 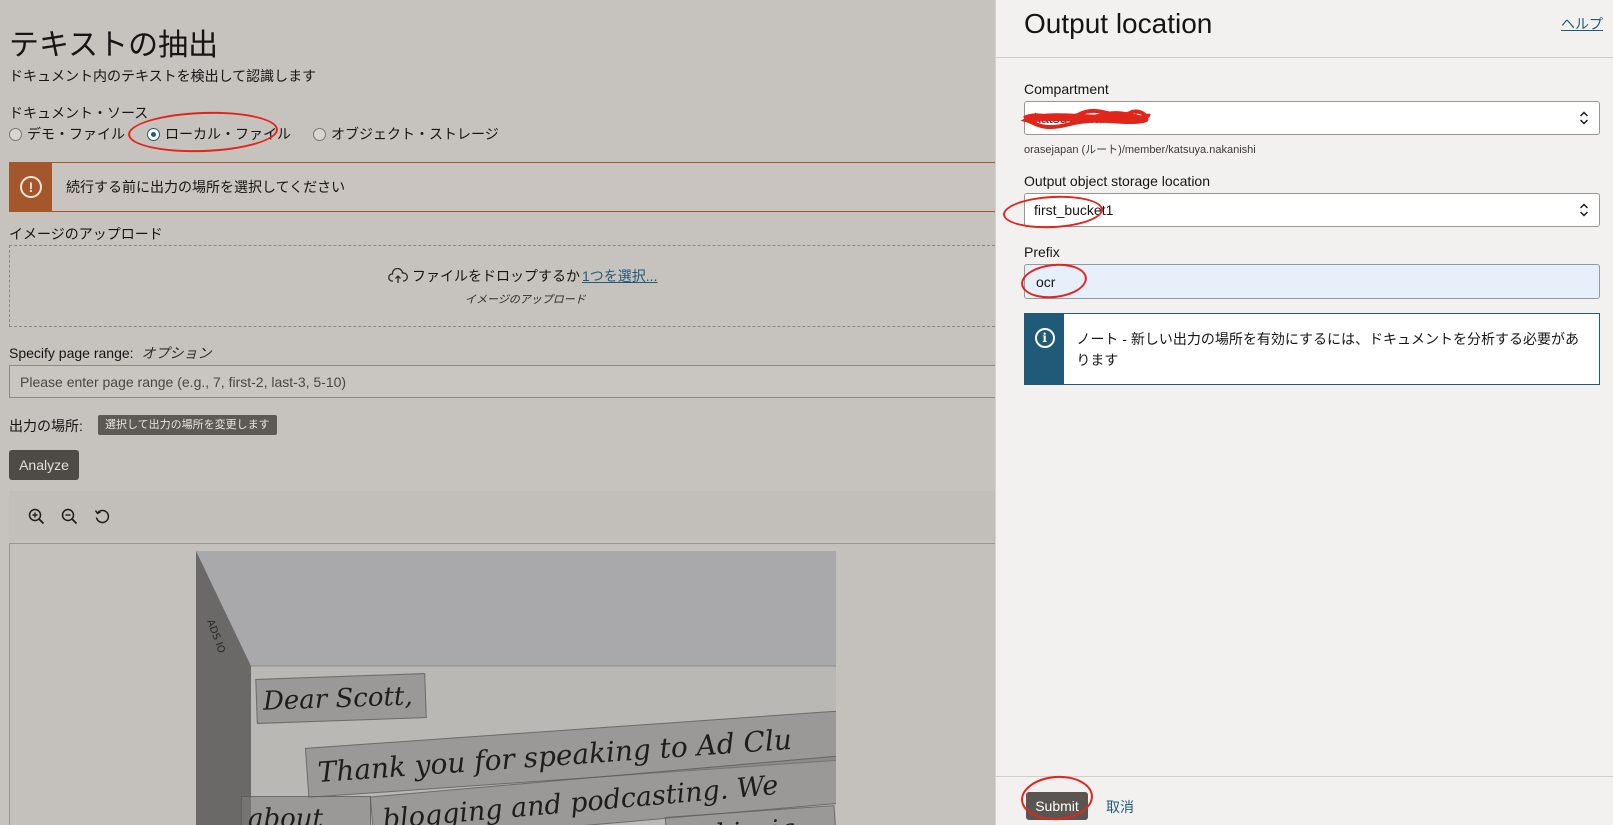 What do you see at coordinates (1074, 210) in the screenshot?
I see `storage-location-value: first_bucket1` at bounding box center [1074, 210].